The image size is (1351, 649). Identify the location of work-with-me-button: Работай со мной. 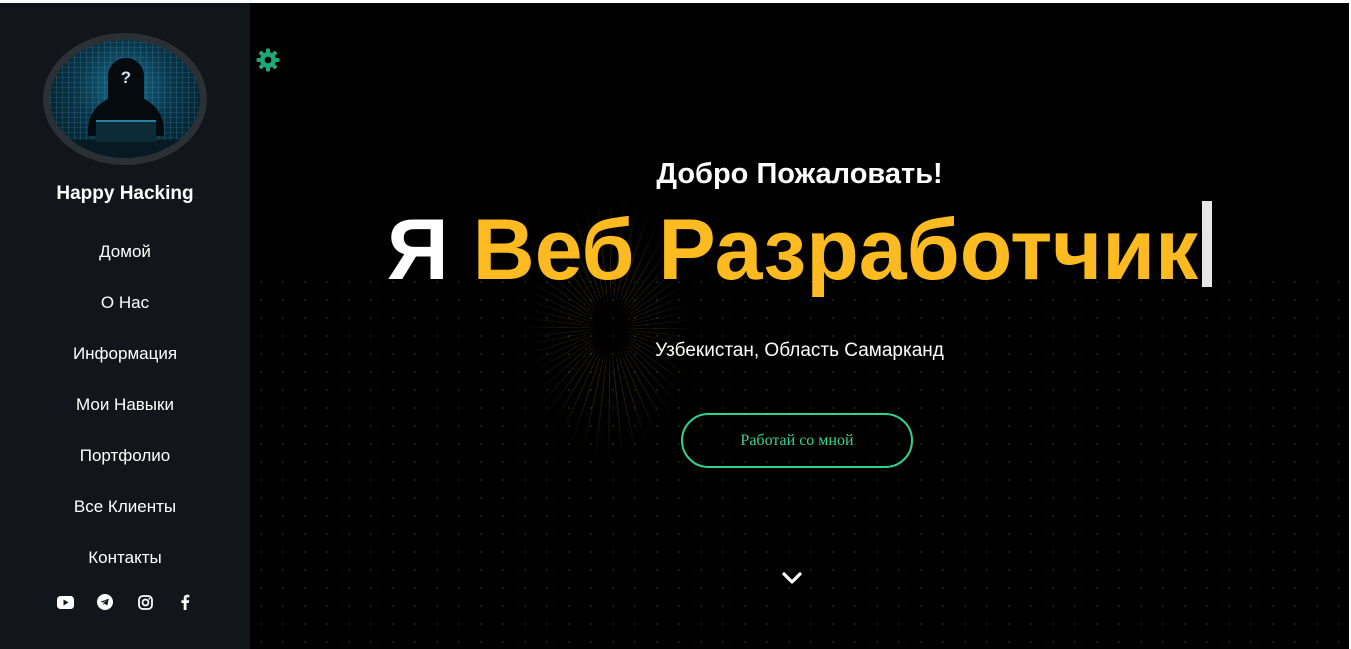
(797, 440).